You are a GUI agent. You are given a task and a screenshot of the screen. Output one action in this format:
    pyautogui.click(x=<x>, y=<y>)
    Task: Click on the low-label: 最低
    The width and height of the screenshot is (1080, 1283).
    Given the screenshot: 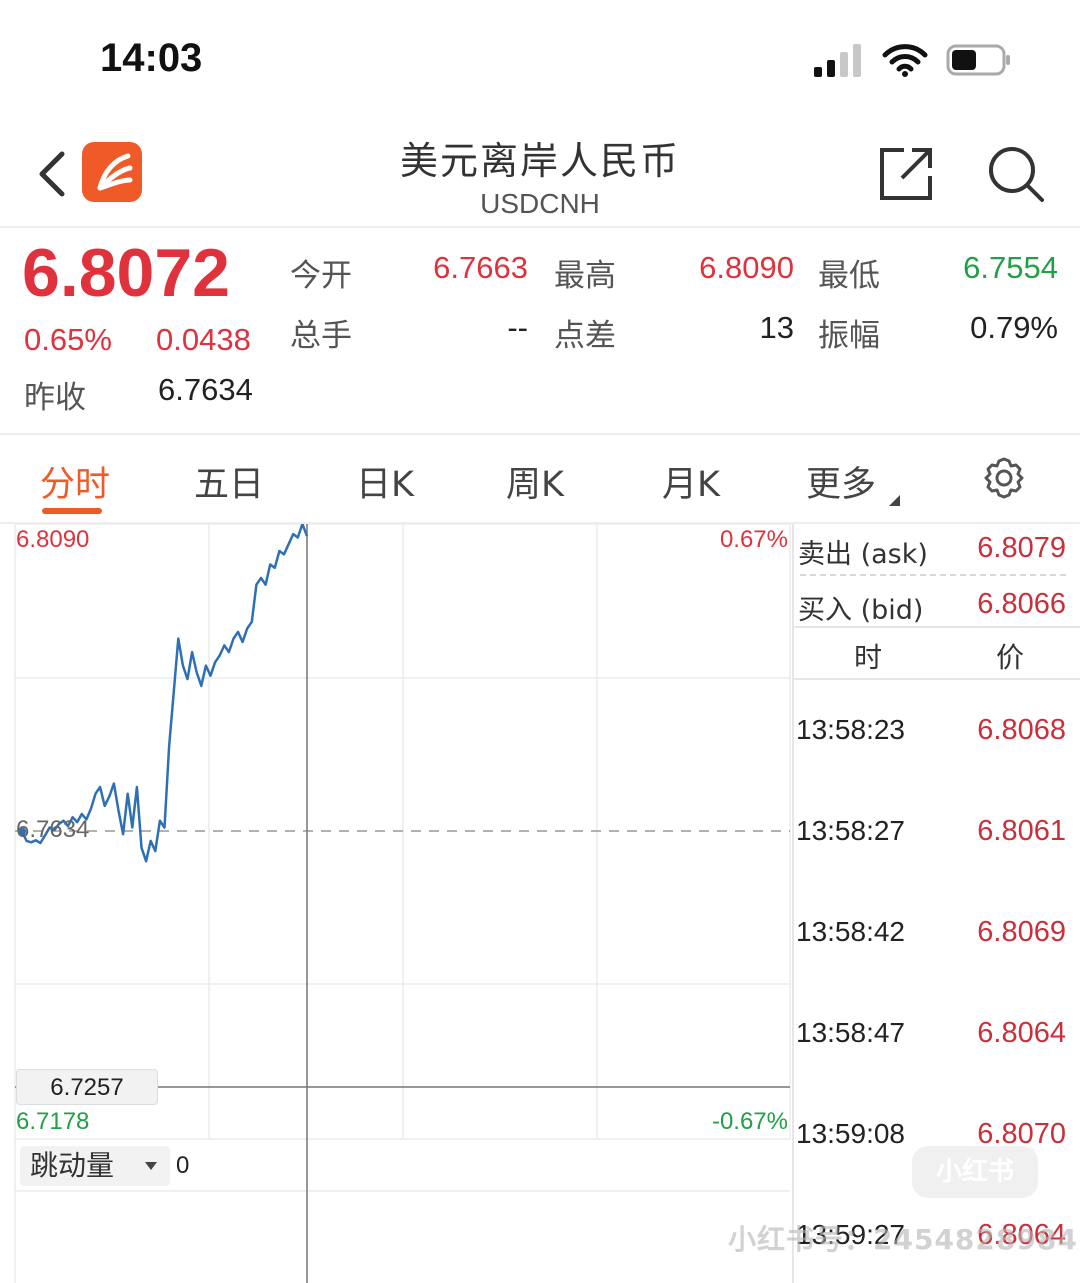 What is the action you would take?
    pyautogui.click(x=849, y=276)
    